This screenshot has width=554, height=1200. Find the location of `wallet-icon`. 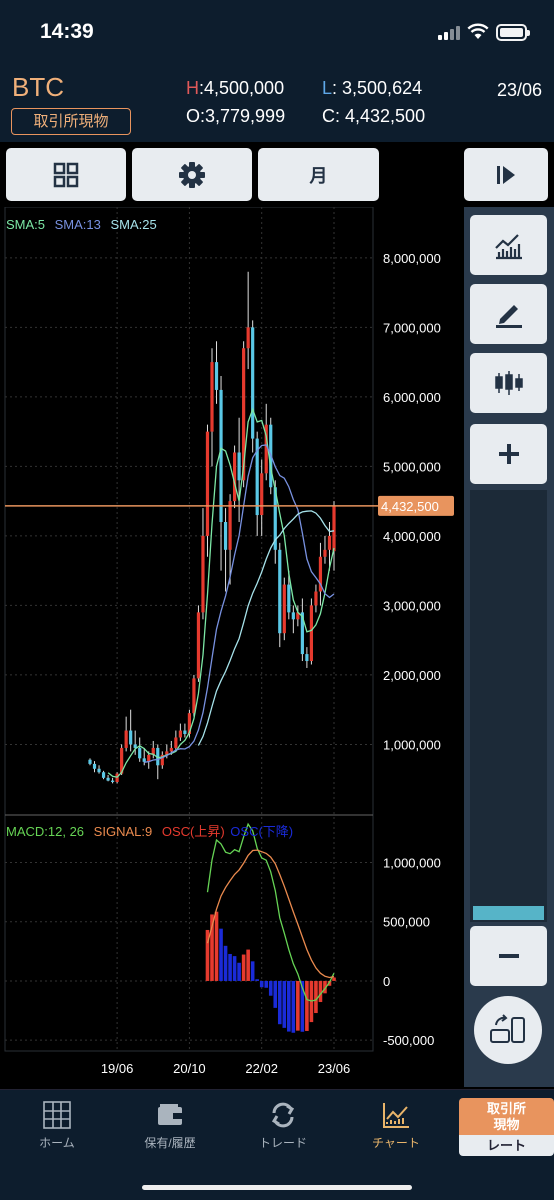

wallet-icon is located at coordinates (170, 1114).